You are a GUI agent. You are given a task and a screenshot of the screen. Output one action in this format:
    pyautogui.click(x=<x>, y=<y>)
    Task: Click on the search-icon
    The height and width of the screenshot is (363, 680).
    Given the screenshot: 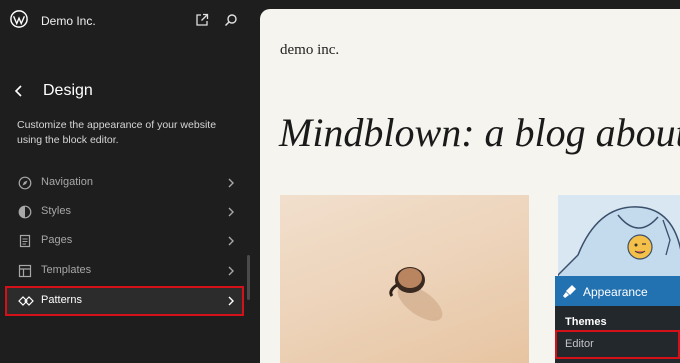 What is the action you would take?
    pyautogui.click(x=231, y=20)
    